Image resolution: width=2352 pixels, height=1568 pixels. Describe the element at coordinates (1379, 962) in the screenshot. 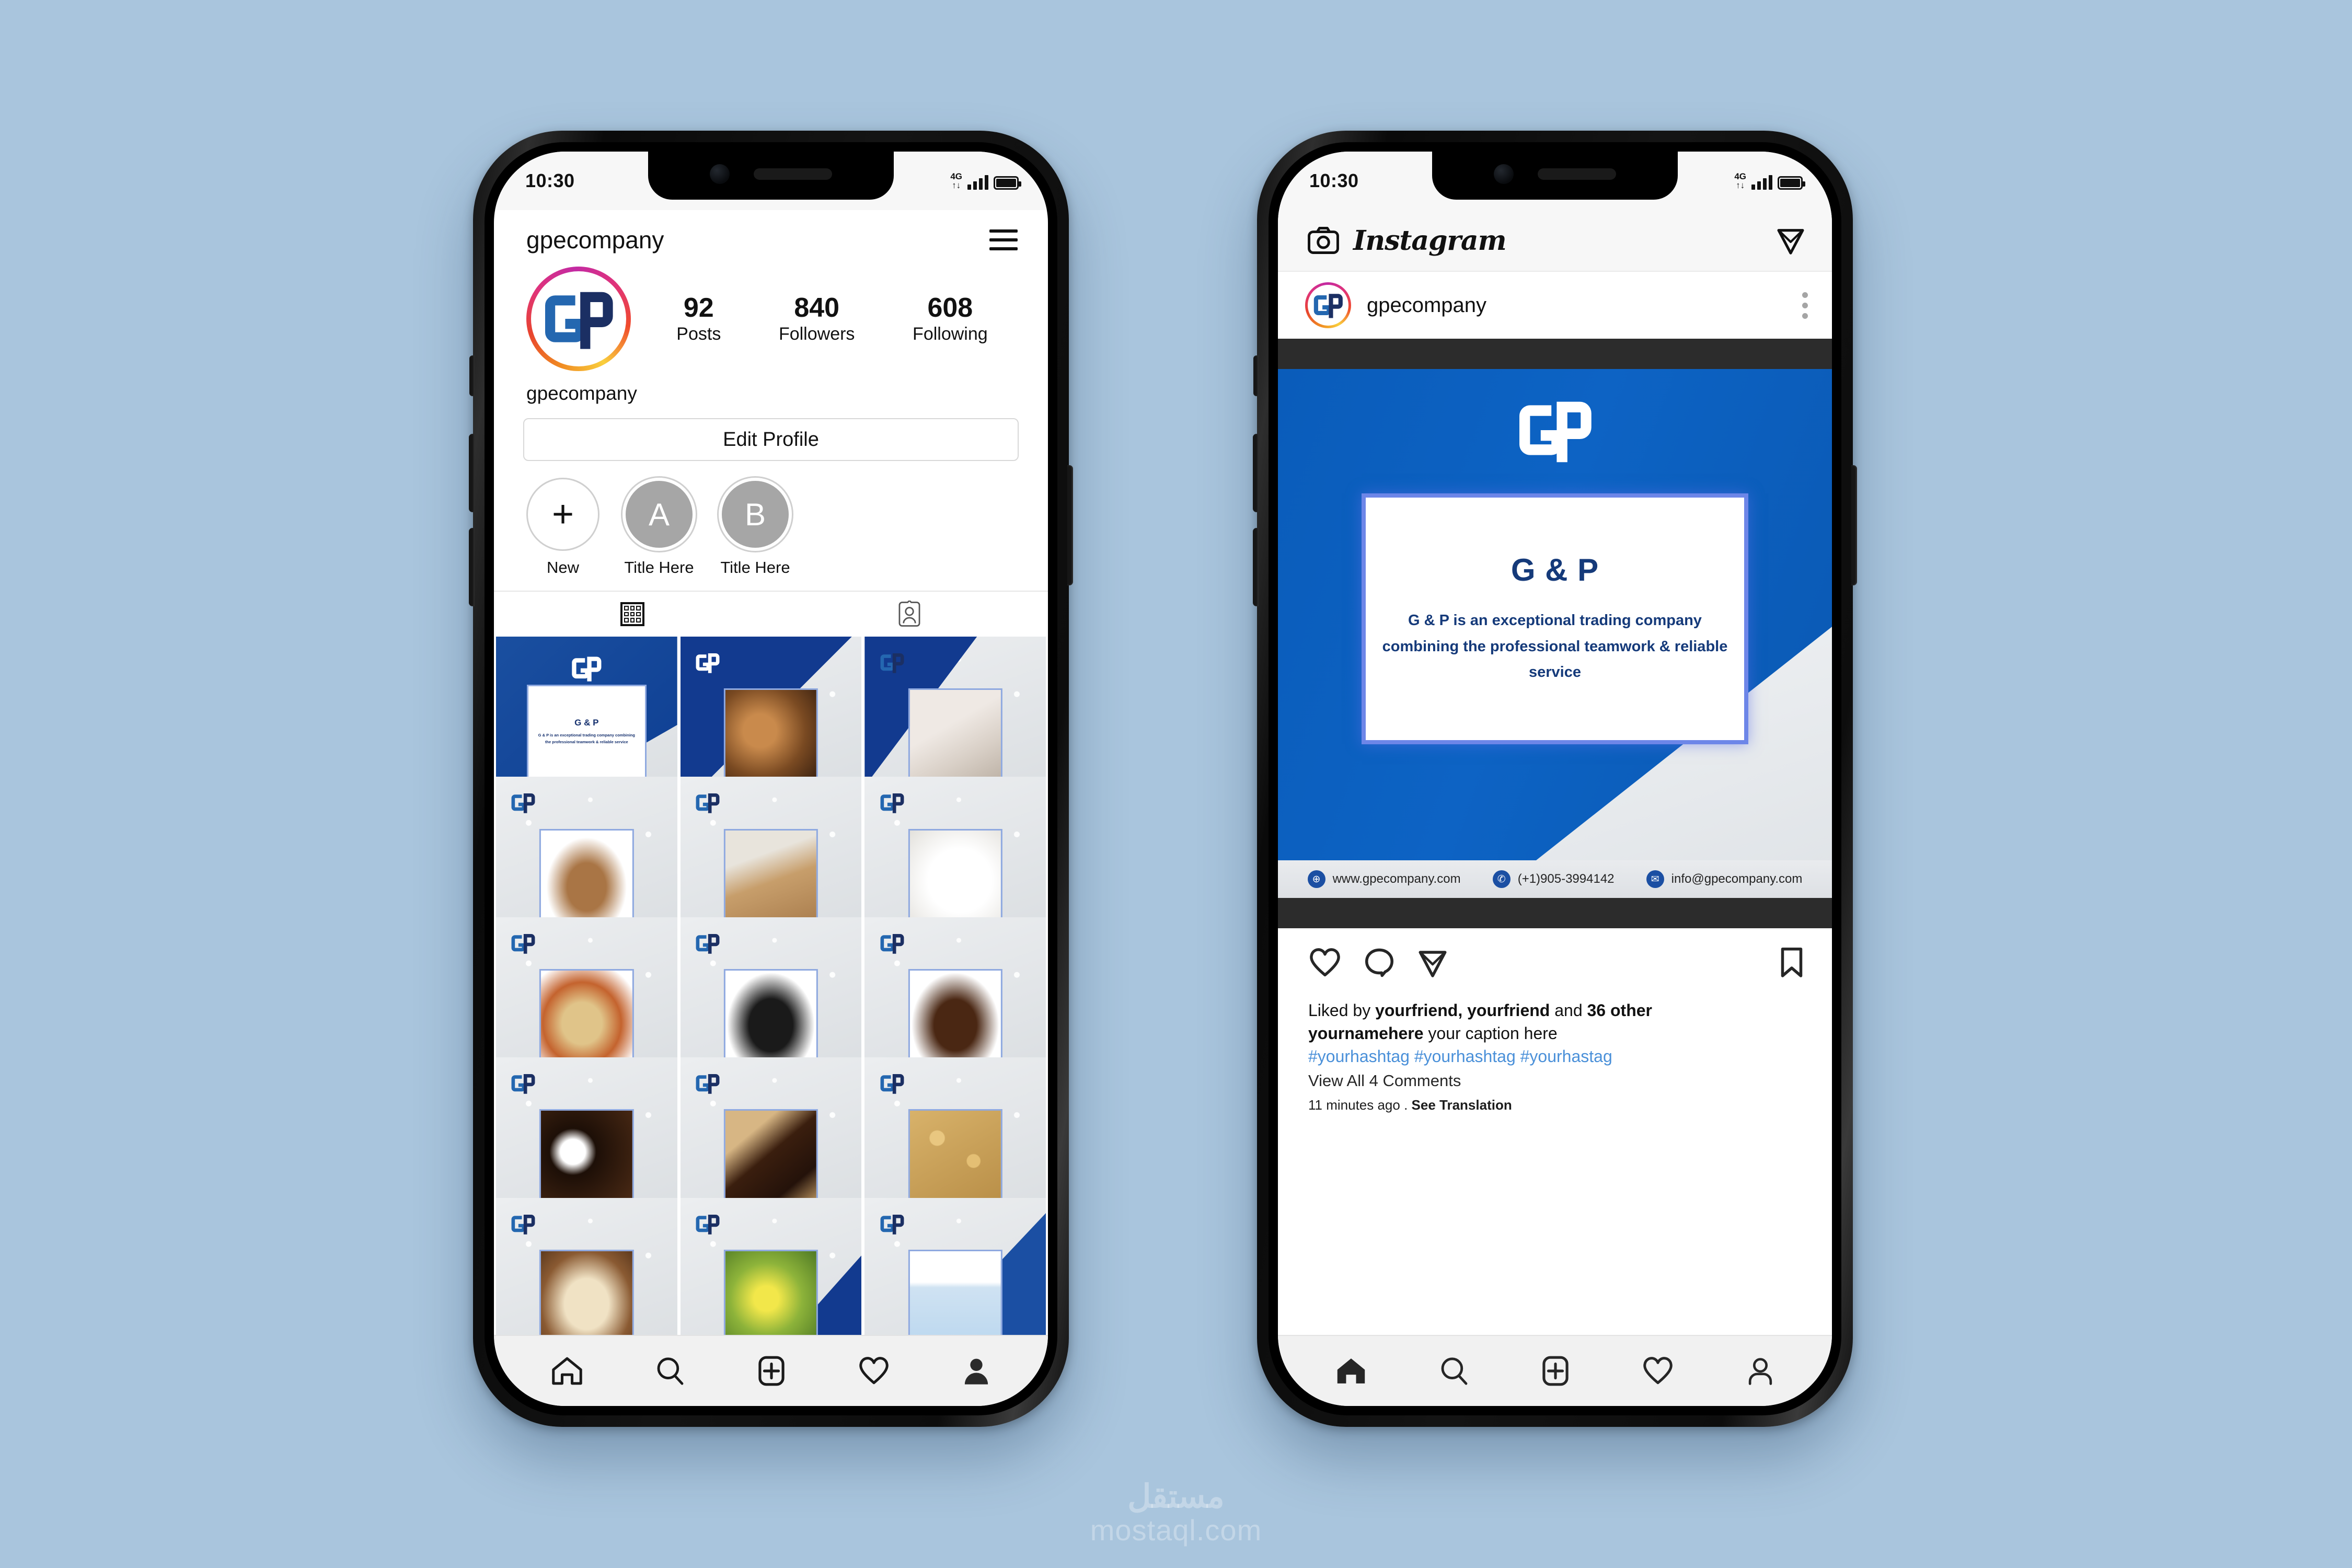

I see `comment-icon` at that location.